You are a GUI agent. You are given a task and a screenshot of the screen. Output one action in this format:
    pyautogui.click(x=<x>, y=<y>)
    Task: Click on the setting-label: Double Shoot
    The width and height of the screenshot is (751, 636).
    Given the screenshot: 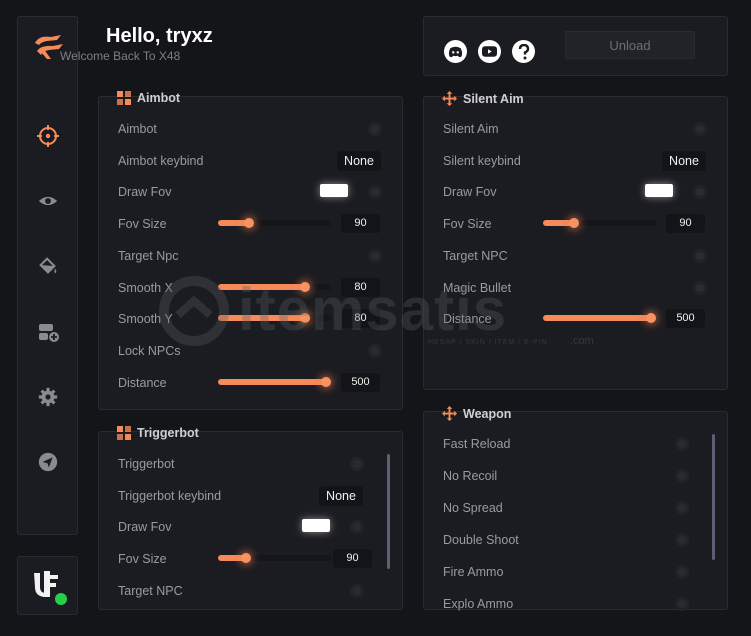 What is the action you would take?
    pyautogui.click(x=481, y=540)
    